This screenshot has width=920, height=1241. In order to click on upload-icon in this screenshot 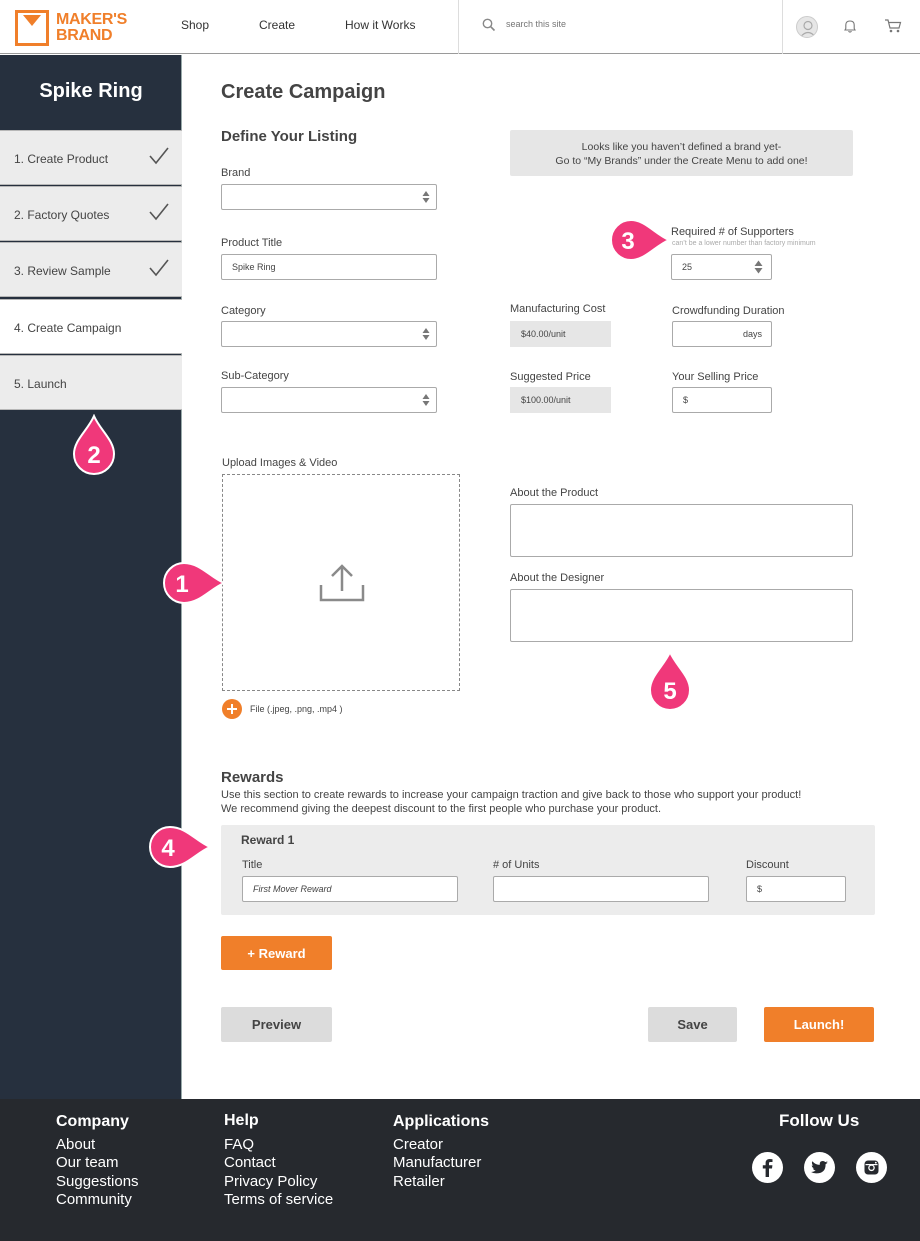, I will do `click(342, 583)`.